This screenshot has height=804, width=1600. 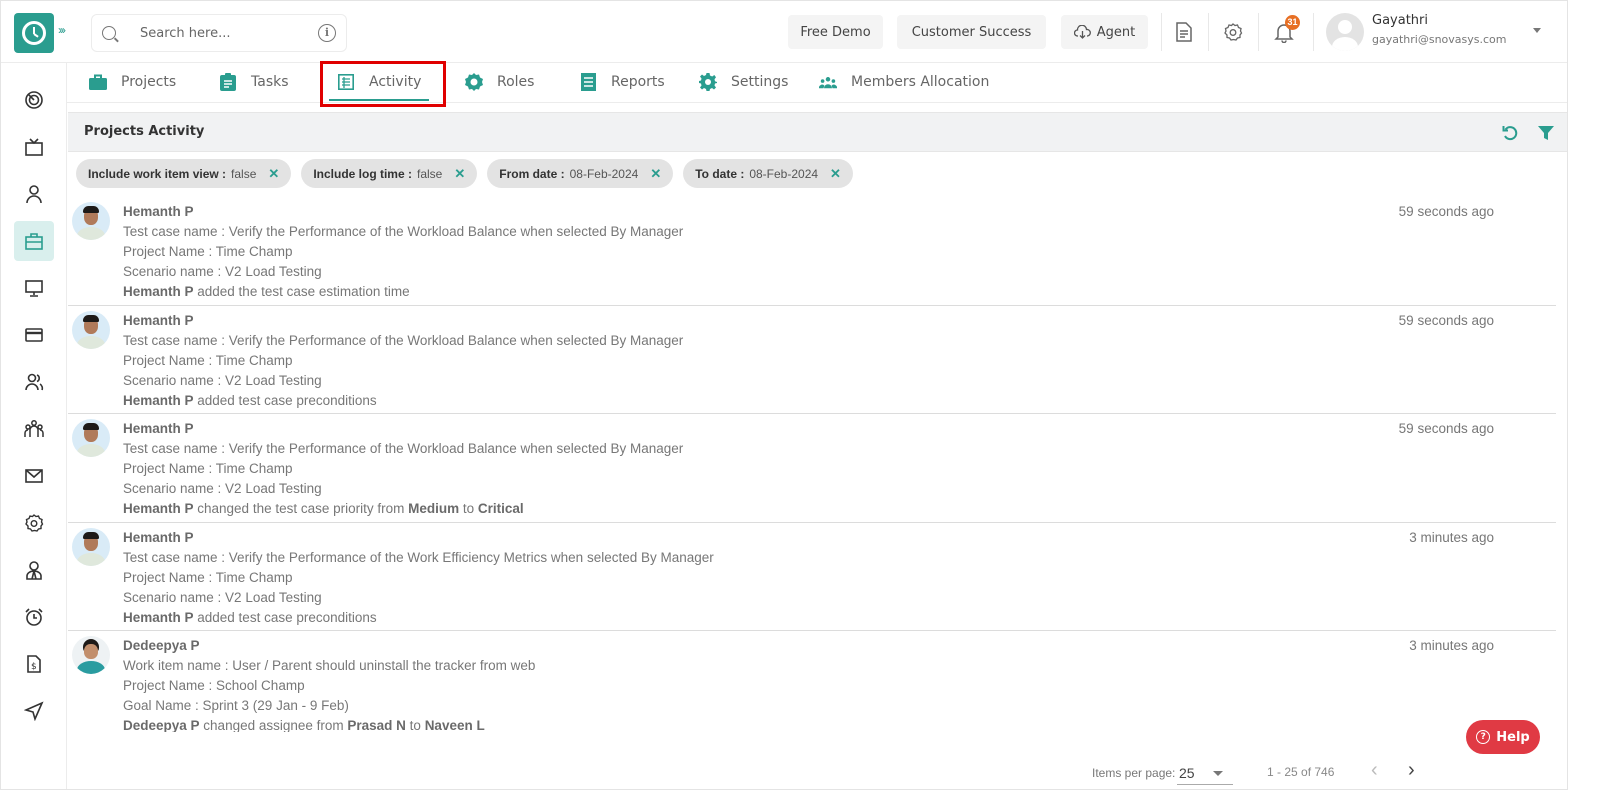 I want to click on briefcase-icon, so click(x=98, y=82).